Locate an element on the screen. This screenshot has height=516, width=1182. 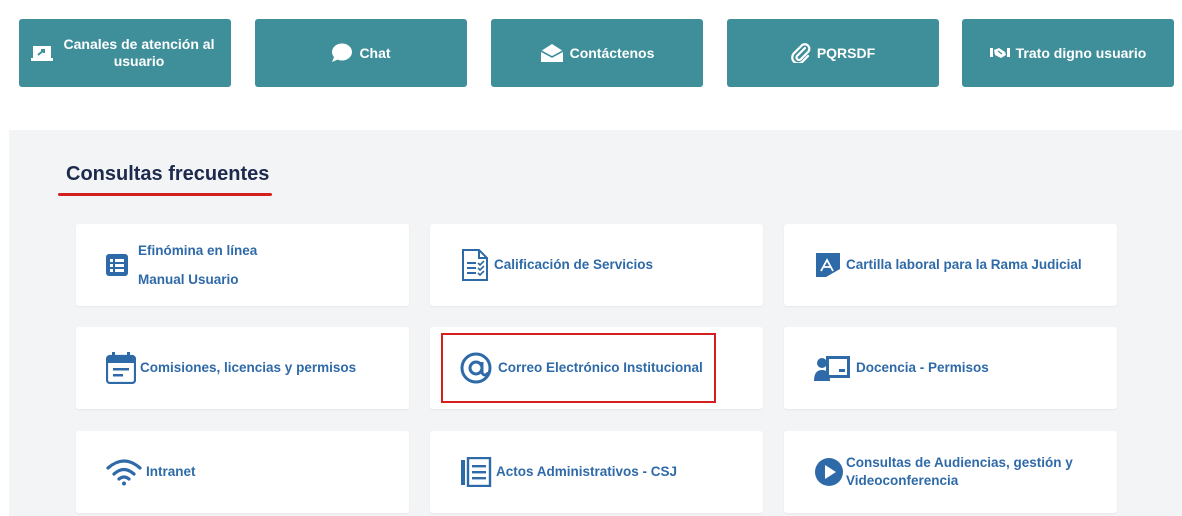
dignified-treatment-button-label: Trato digno usuario is located at coordinates (1081, 52).